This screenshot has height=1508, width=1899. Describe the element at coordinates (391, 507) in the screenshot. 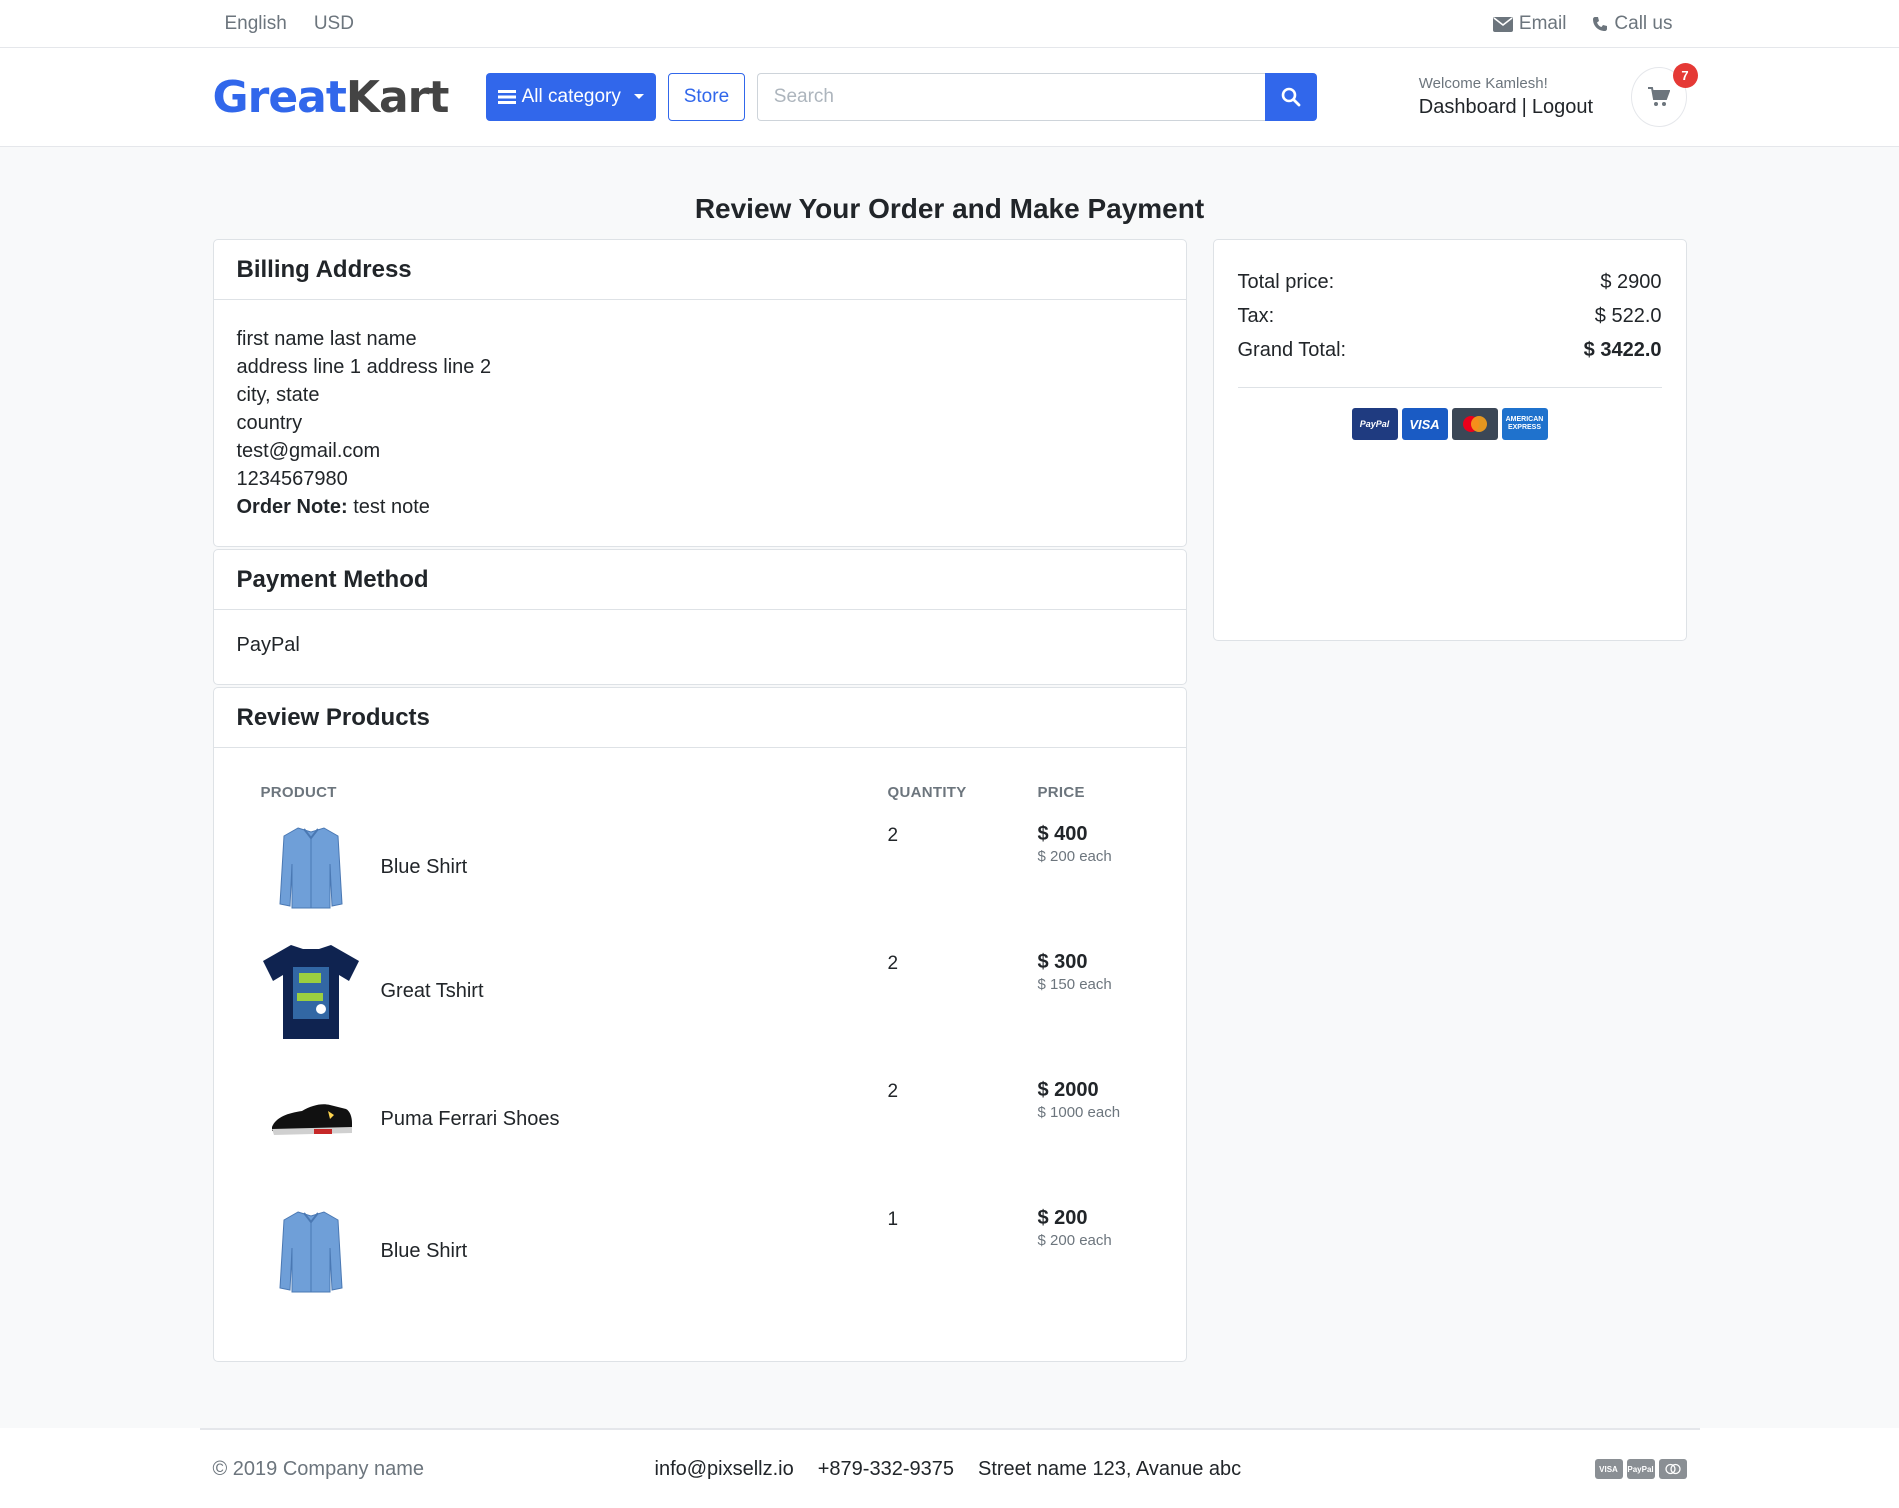

I see `order-note-value: test note` at that location.